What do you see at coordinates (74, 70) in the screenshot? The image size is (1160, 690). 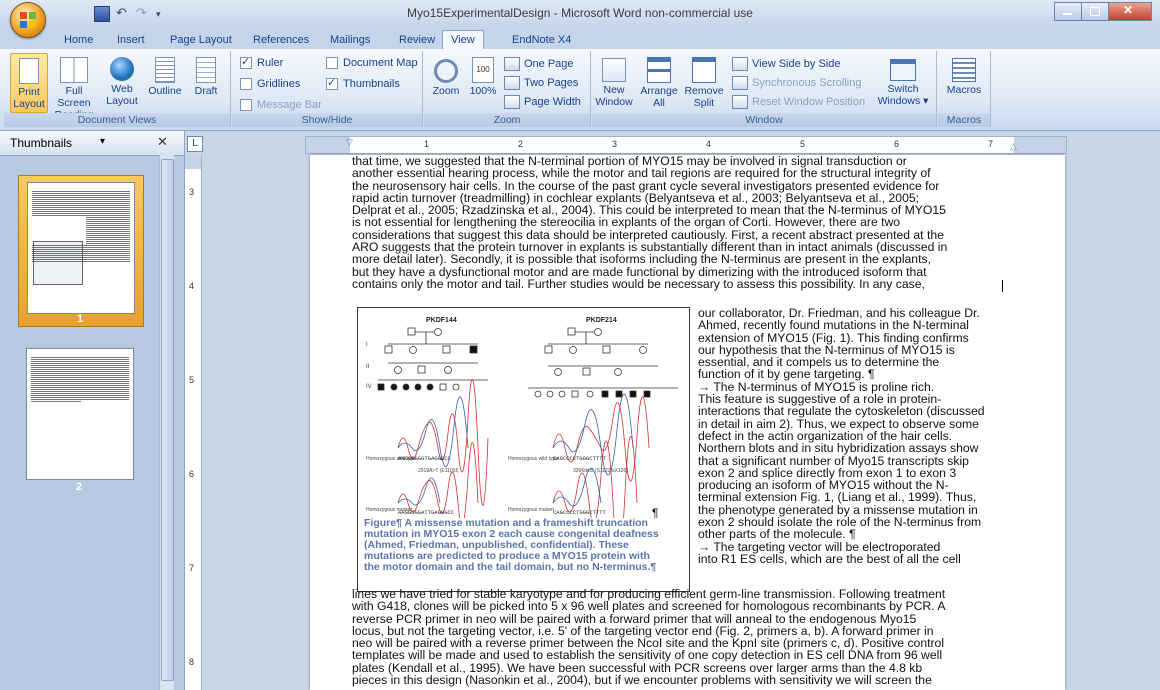 I see `full-screen-reading-icon` at bounding box center [74, 70].